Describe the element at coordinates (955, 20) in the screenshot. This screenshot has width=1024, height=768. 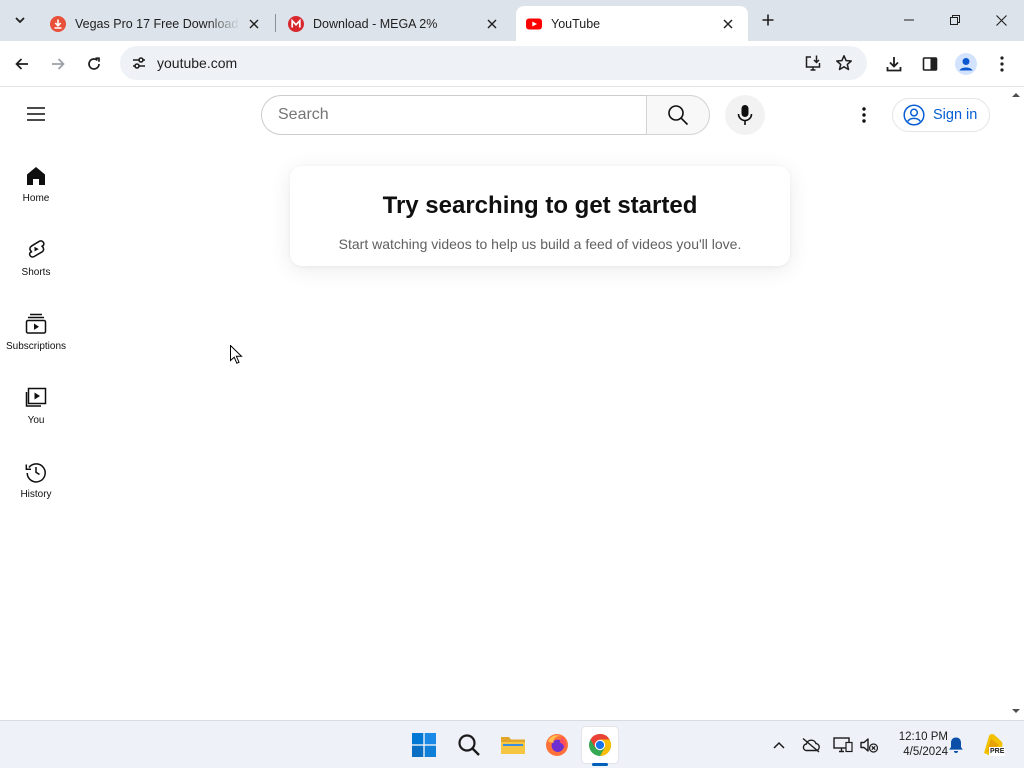
I see `restore-button` at that location.